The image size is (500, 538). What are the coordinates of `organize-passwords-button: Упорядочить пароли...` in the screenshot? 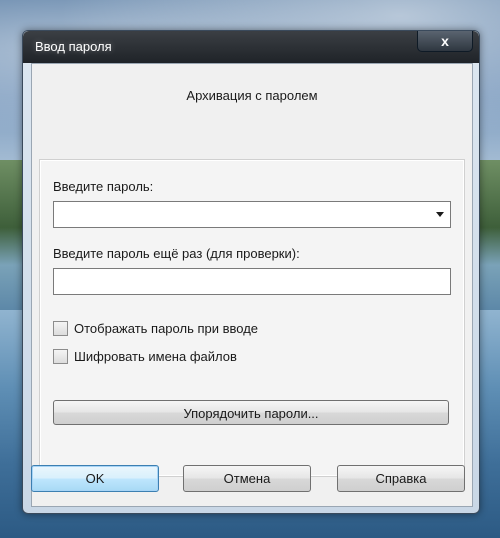 It's located at (251, 412).